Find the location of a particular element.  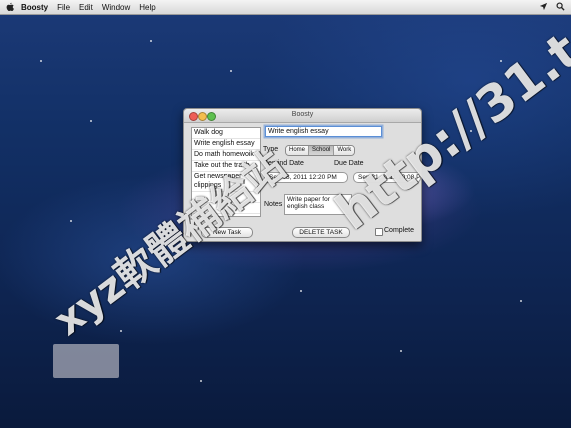

apple-menu-icon is located at coordinates (10, 7).